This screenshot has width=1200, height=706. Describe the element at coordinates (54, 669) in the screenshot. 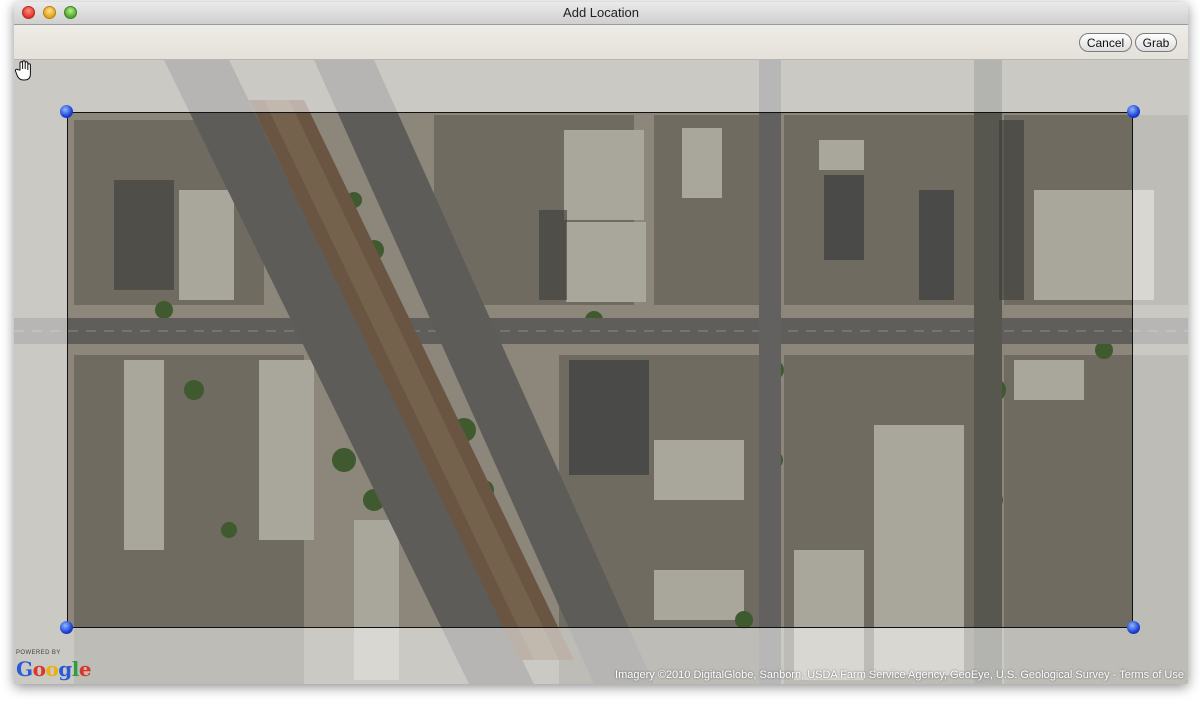

I see `google-wordmark: Google` at that location.